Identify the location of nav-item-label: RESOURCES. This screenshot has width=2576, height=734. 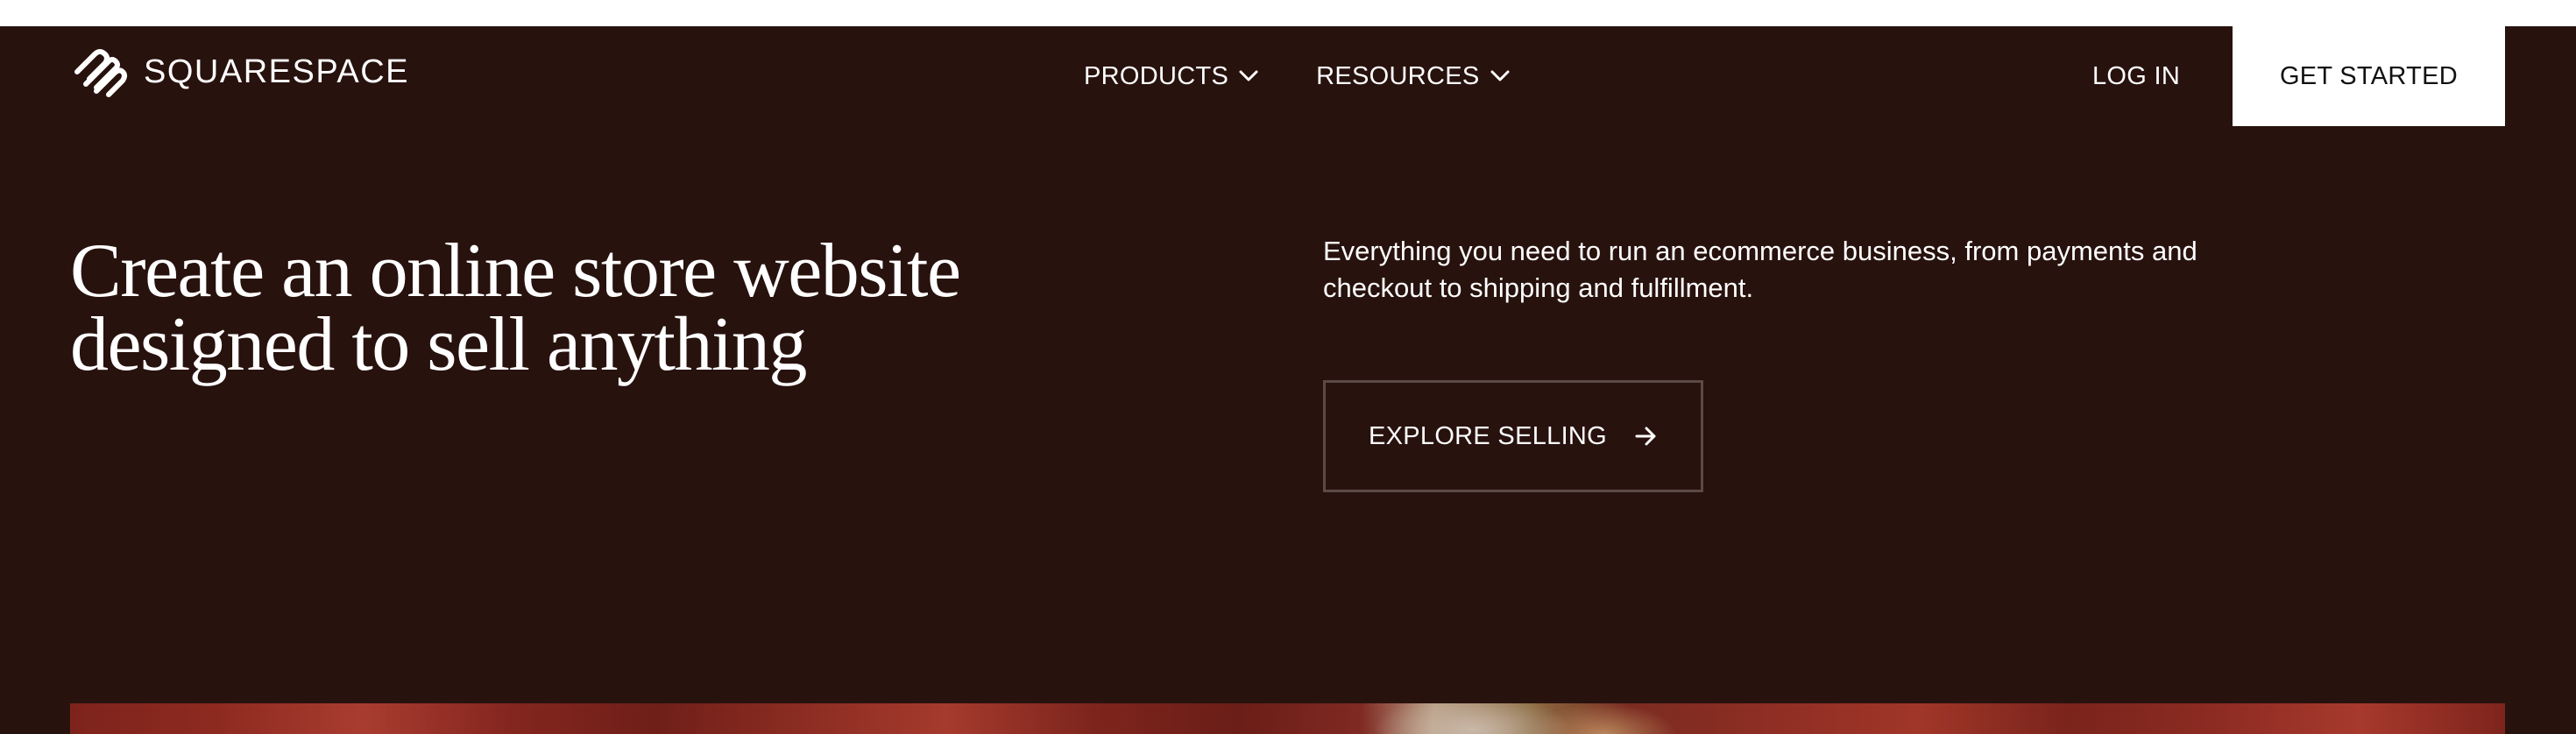
(1398, 75).